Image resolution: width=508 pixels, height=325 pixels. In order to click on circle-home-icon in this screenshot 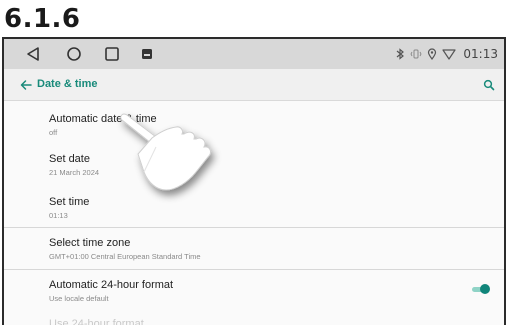, I will do `click(74, 54)`.